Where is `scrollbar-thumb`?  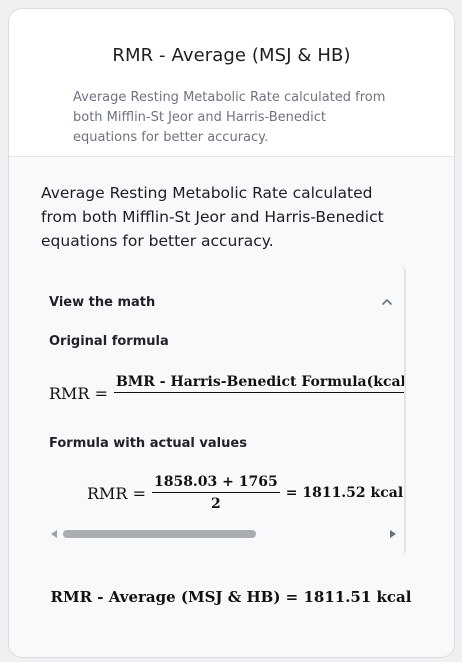
scrollbar-thumb is located at coordinates (159, 534).